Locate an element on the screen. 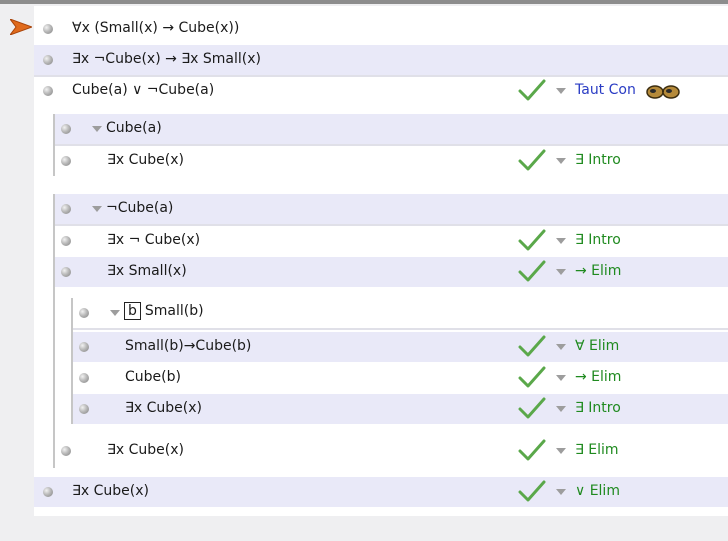  fitch-bar is located at coordinates (400, 329).